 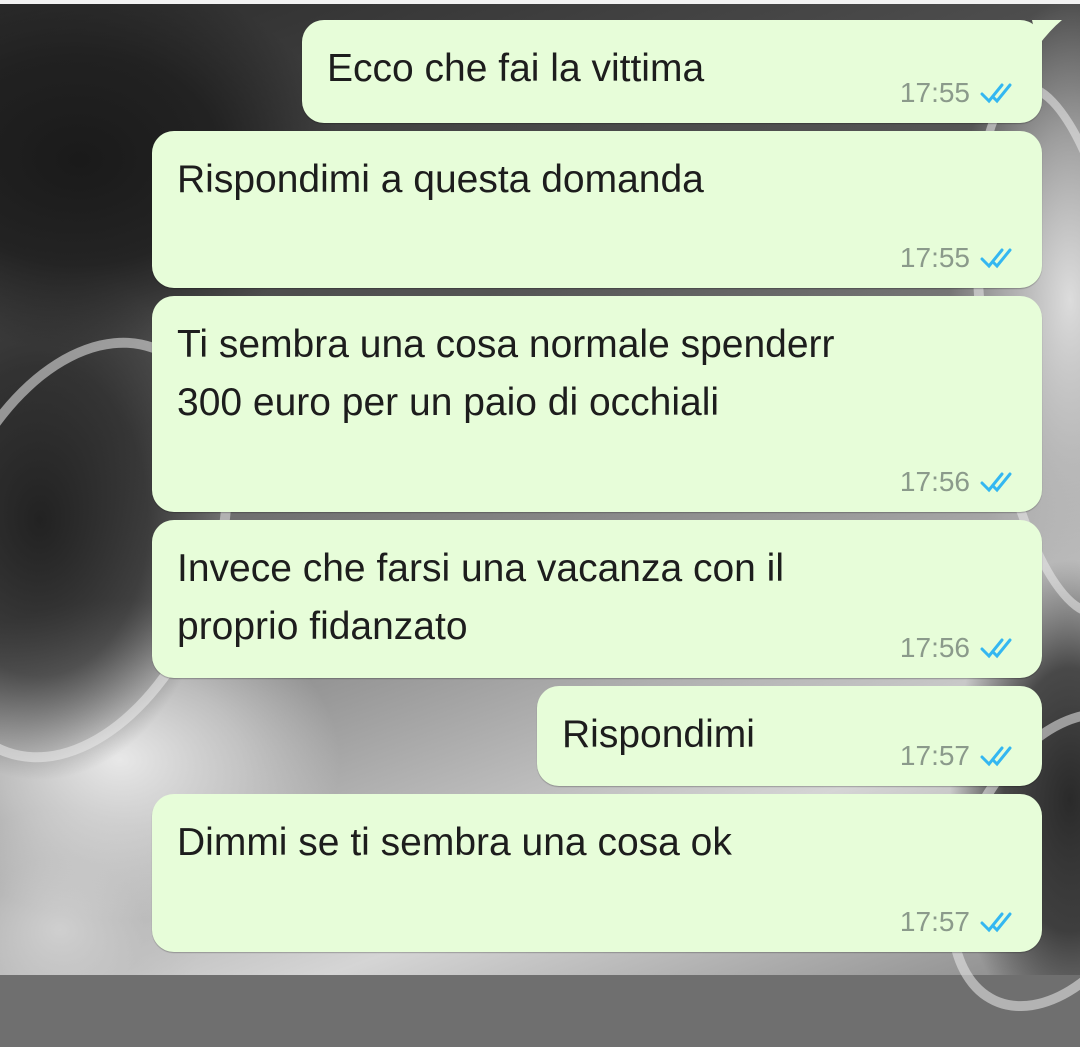 What do you see at coordinates (440, 179) in the screenshot?
I see `message-text: Rispondimi a questa domanda` at bounding box center [440, 179].